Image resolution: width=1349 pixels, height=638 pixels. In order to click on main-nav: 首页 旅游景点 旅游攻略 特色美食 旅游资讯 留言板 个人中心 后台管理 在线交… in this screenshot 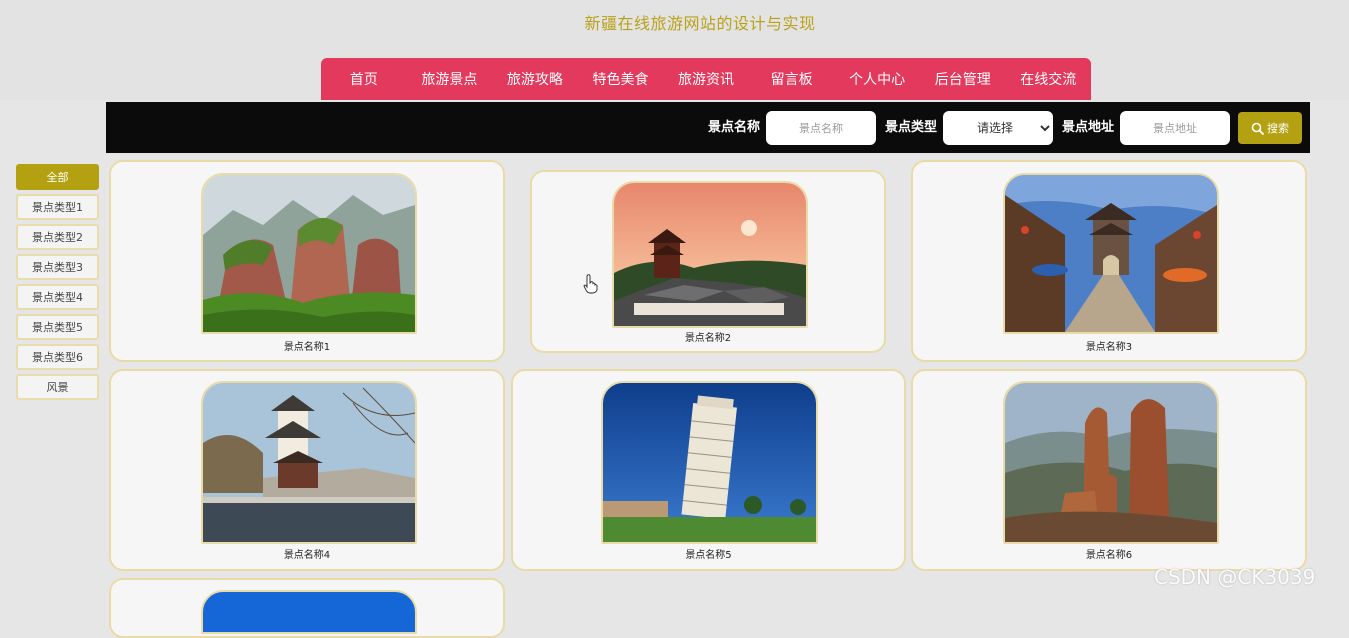, I will do `click(706, 79)`.